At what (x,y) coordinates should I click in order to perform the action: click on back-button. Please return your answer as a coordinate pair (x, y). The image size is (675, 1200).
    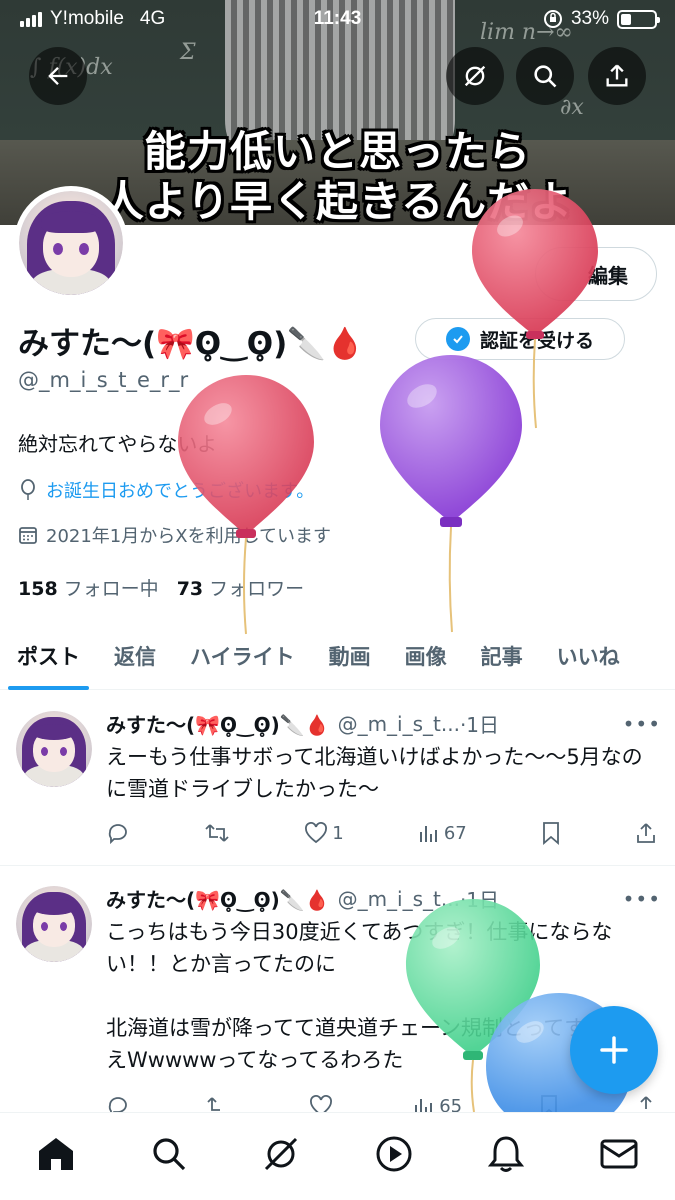
    Looking at the image, I should click on (58, 76).